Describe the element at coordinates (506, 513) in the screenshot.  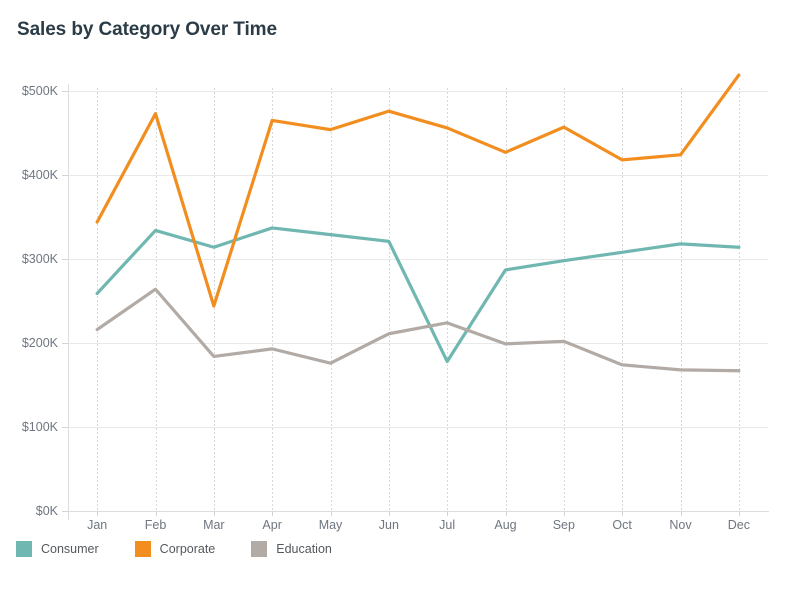
I see `x-tick-mark-Aug` at that location.